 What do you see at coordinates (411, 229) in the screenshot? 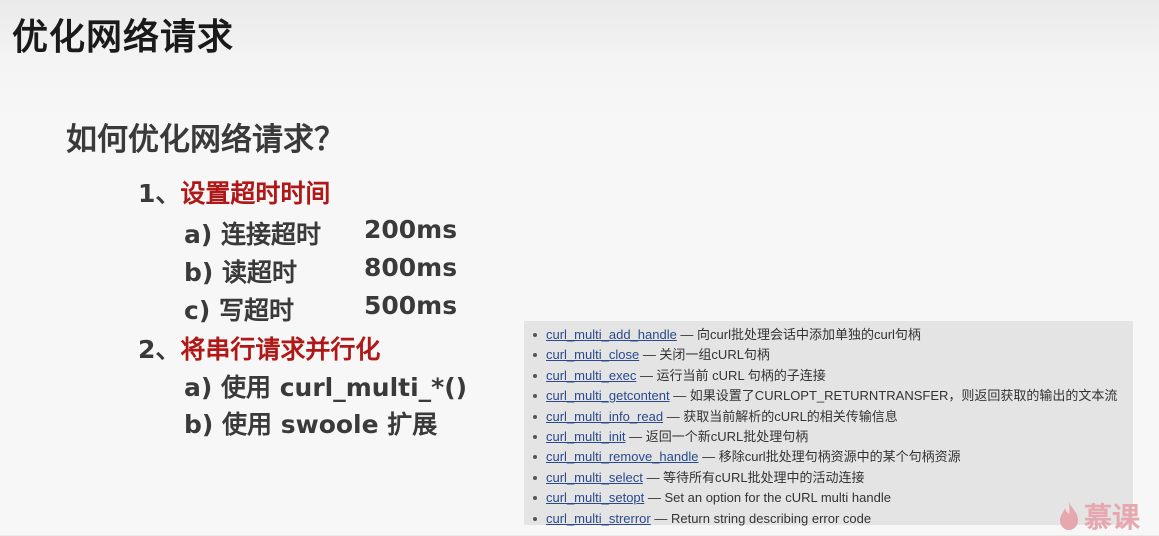
I see `sub-point-value: 200ms` at bounding box center [411, 229].